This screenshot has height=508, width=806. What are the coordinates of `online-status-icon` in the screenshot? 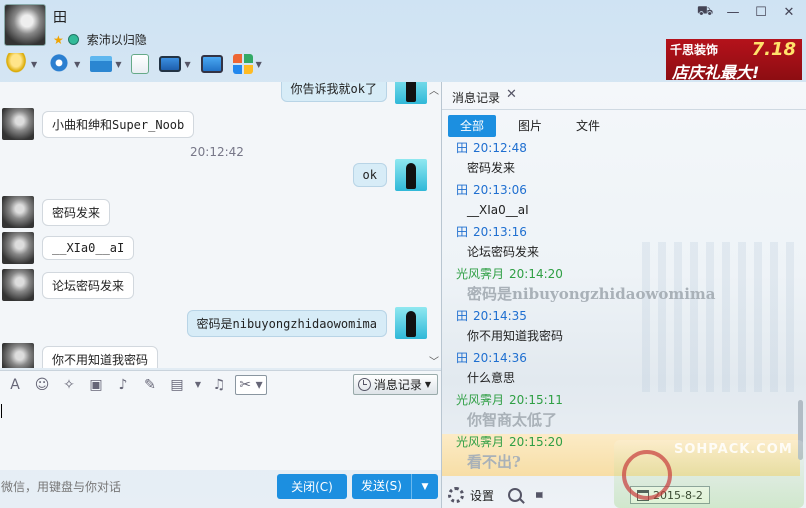 It's located at (73, 39).